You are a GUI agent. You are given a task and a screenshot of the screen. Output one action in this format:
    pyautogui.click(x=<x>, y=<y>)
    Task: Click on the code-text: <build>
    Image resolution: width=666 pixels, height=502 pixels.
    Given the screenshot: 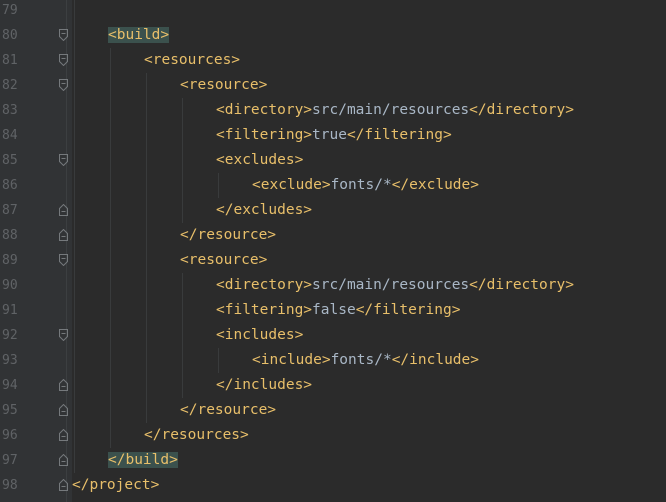 What is the action you would take?
    pyautogui.click(x=139, y=35)
    